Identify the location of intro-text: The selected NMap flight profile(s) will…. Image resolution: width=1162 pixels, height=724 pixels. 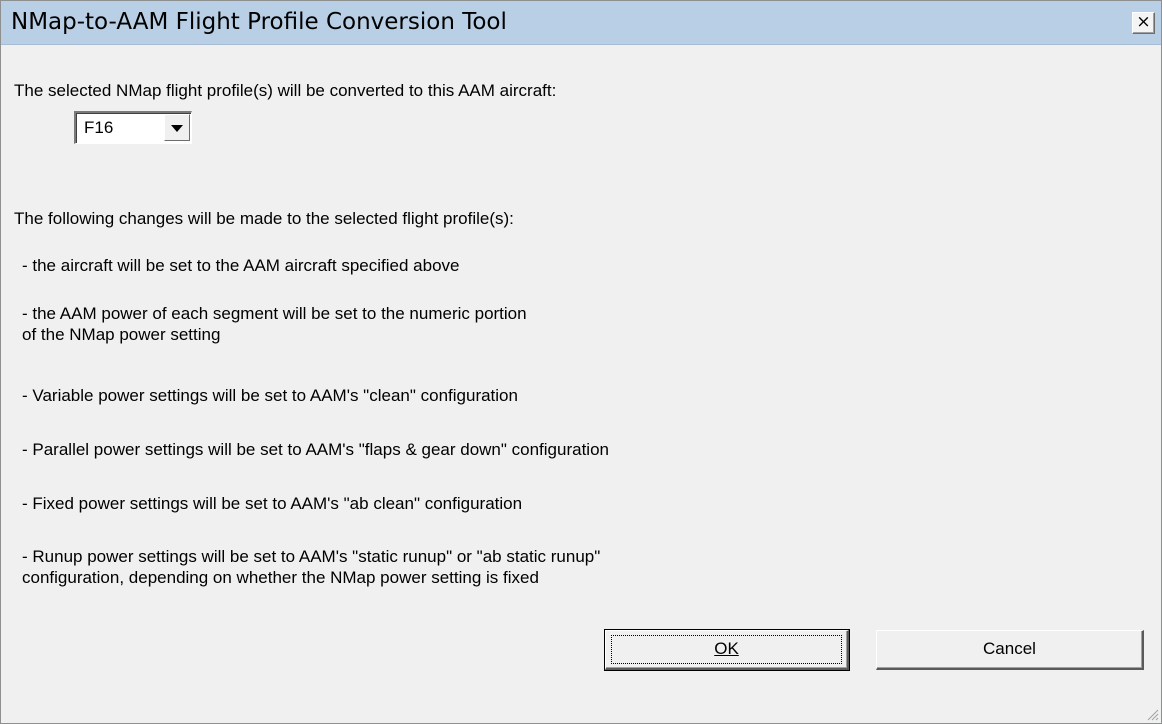
(285, 90).